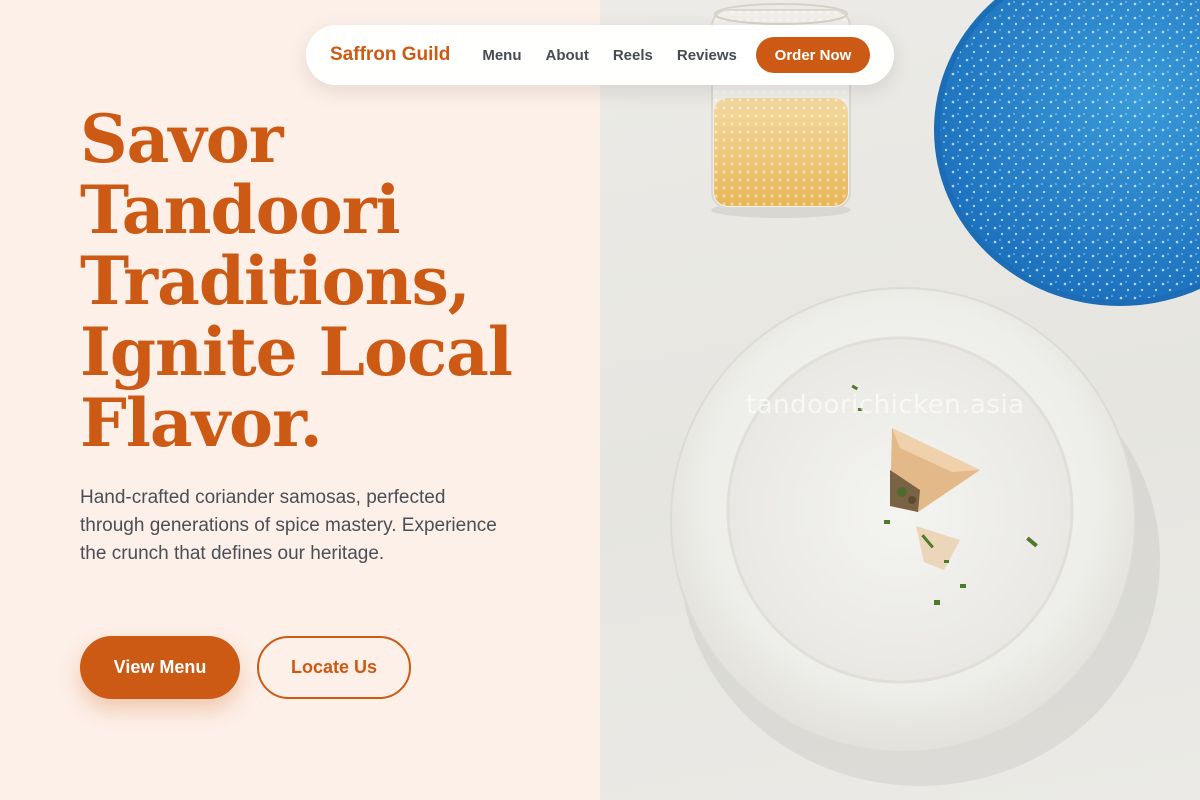 The width and height of the screenshot is (1200, 800). Describe the element at coordinates (201, 423) in the screenshot. I see `hero-title-line: Flavor.` at that location.